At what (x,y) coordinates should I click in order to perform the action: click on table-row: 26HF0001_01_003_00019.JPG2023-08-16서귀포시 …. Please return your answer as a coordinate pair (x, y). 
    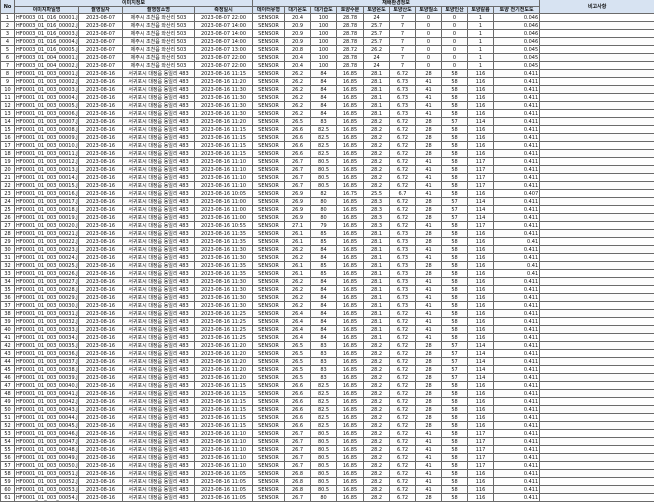
    Looking at the image, I should click on (327, 218).